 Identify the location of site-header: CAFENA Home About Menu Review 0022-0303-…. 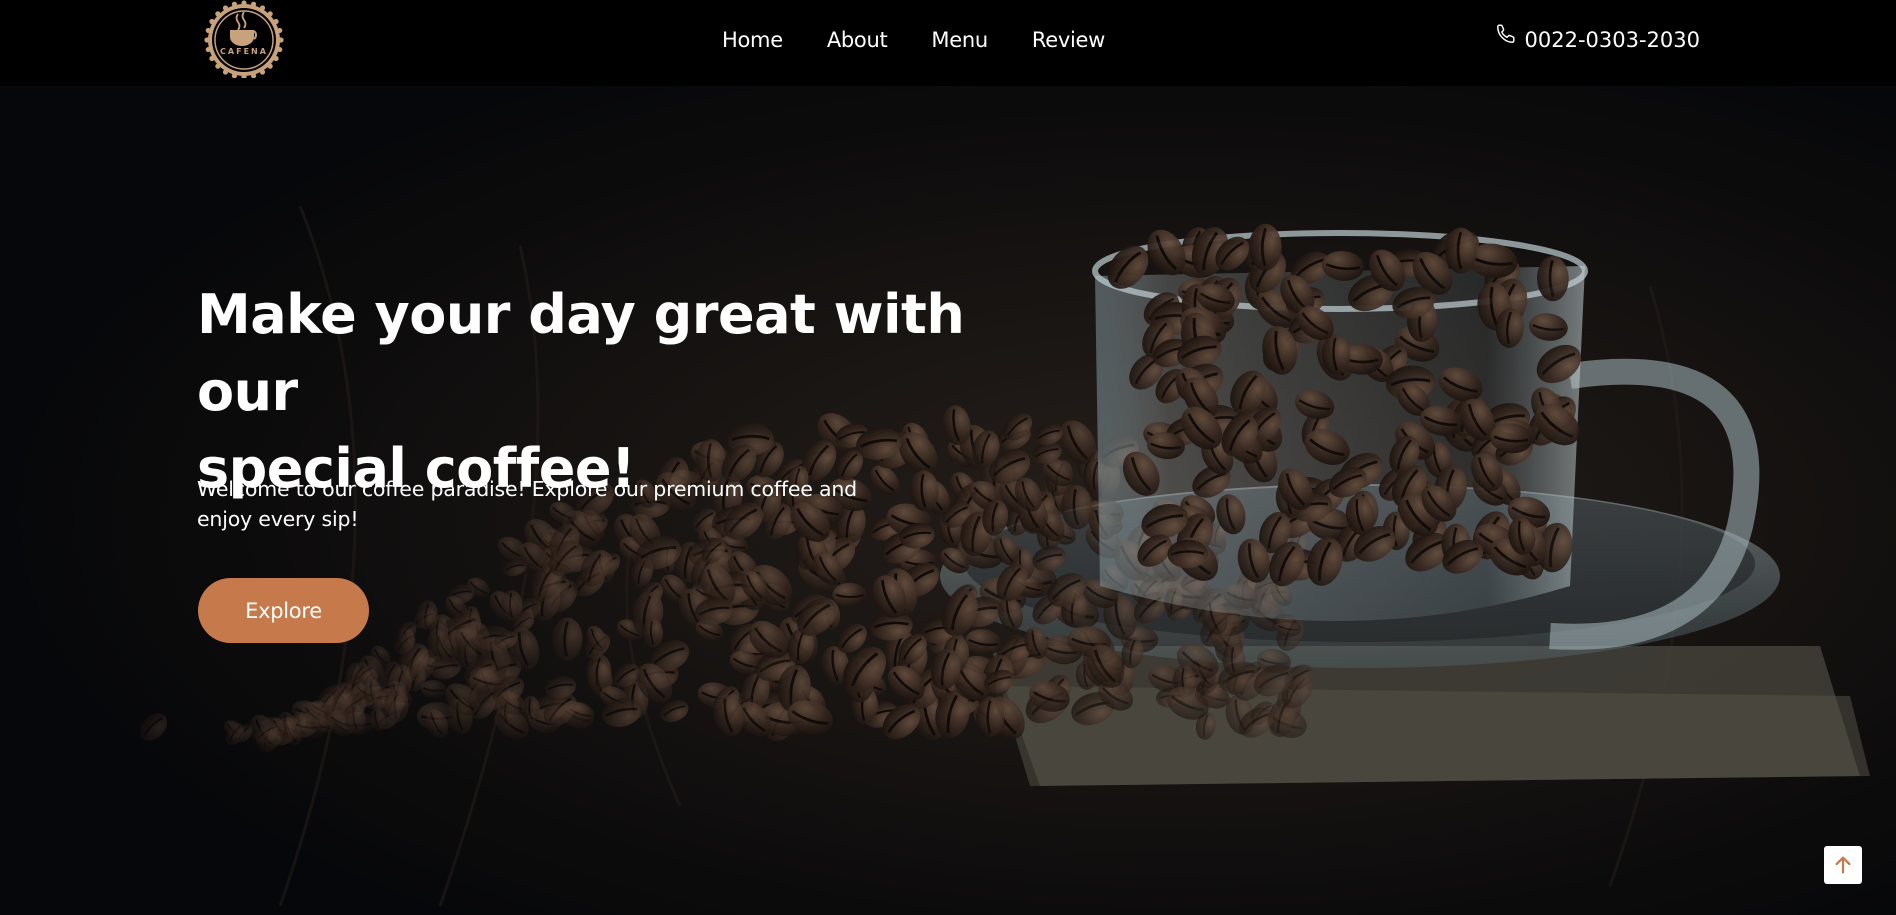
(948, 43).